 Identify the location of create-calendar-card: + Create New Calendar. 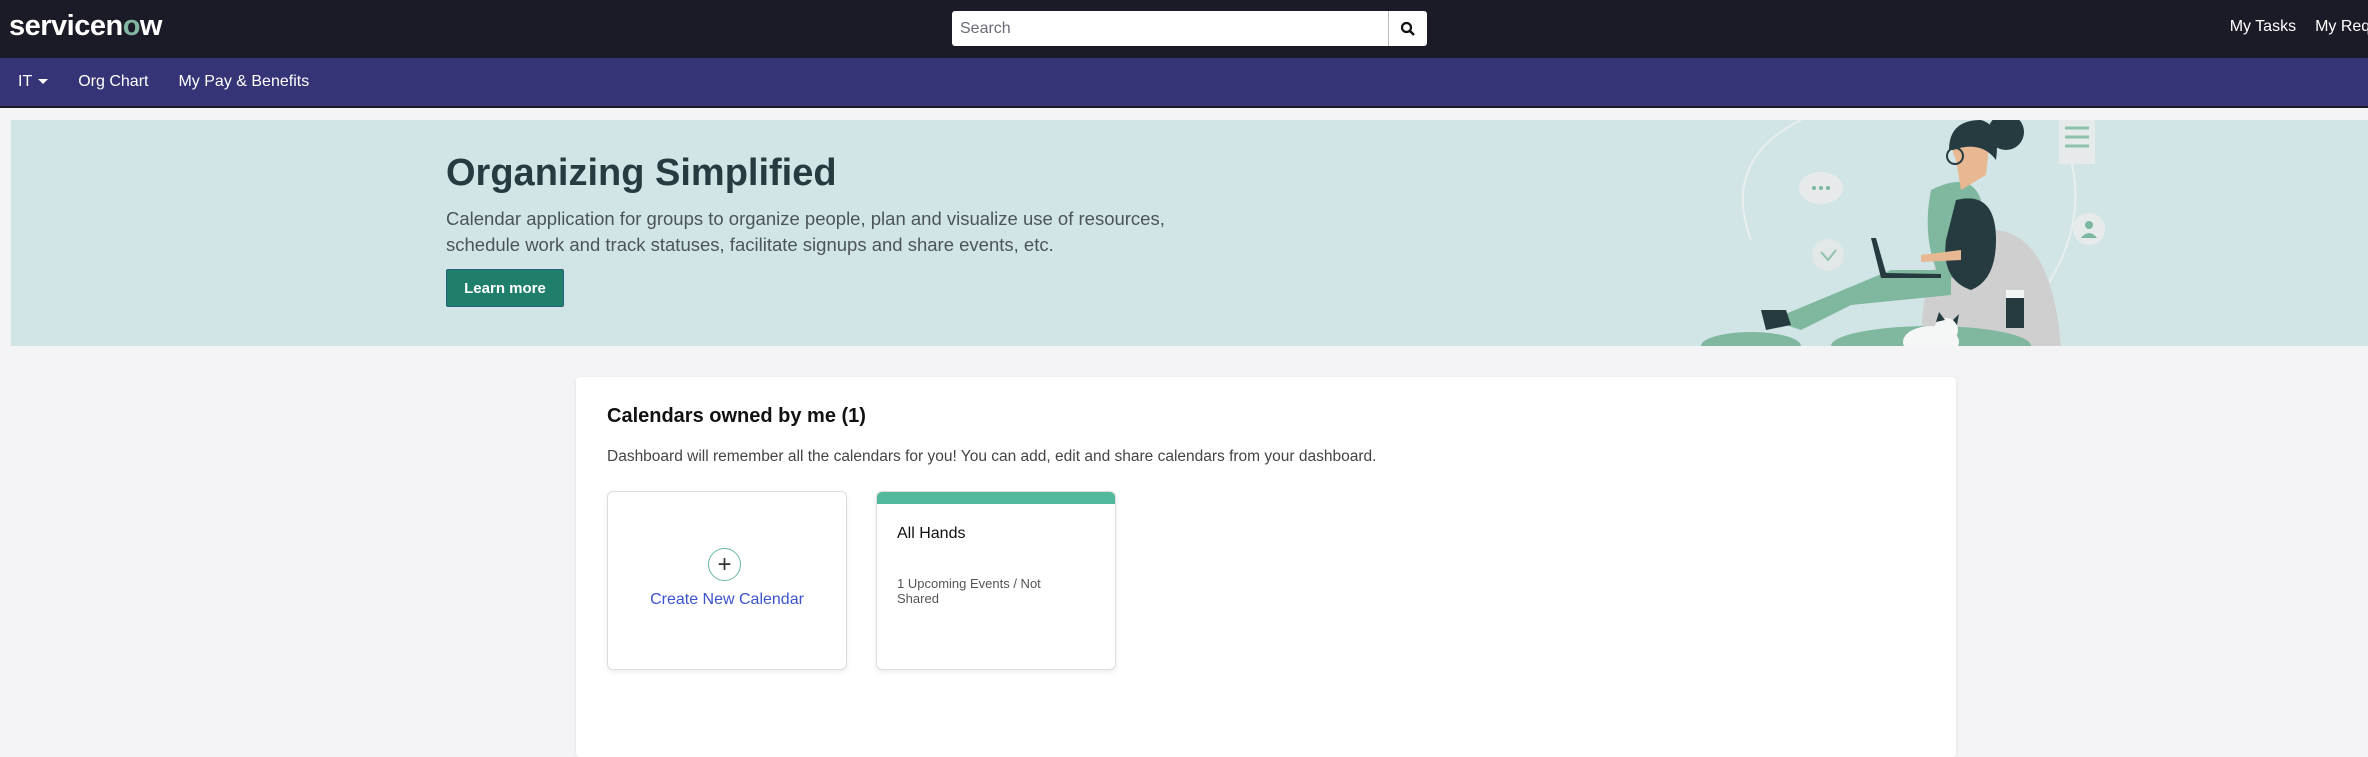
(727, 580).